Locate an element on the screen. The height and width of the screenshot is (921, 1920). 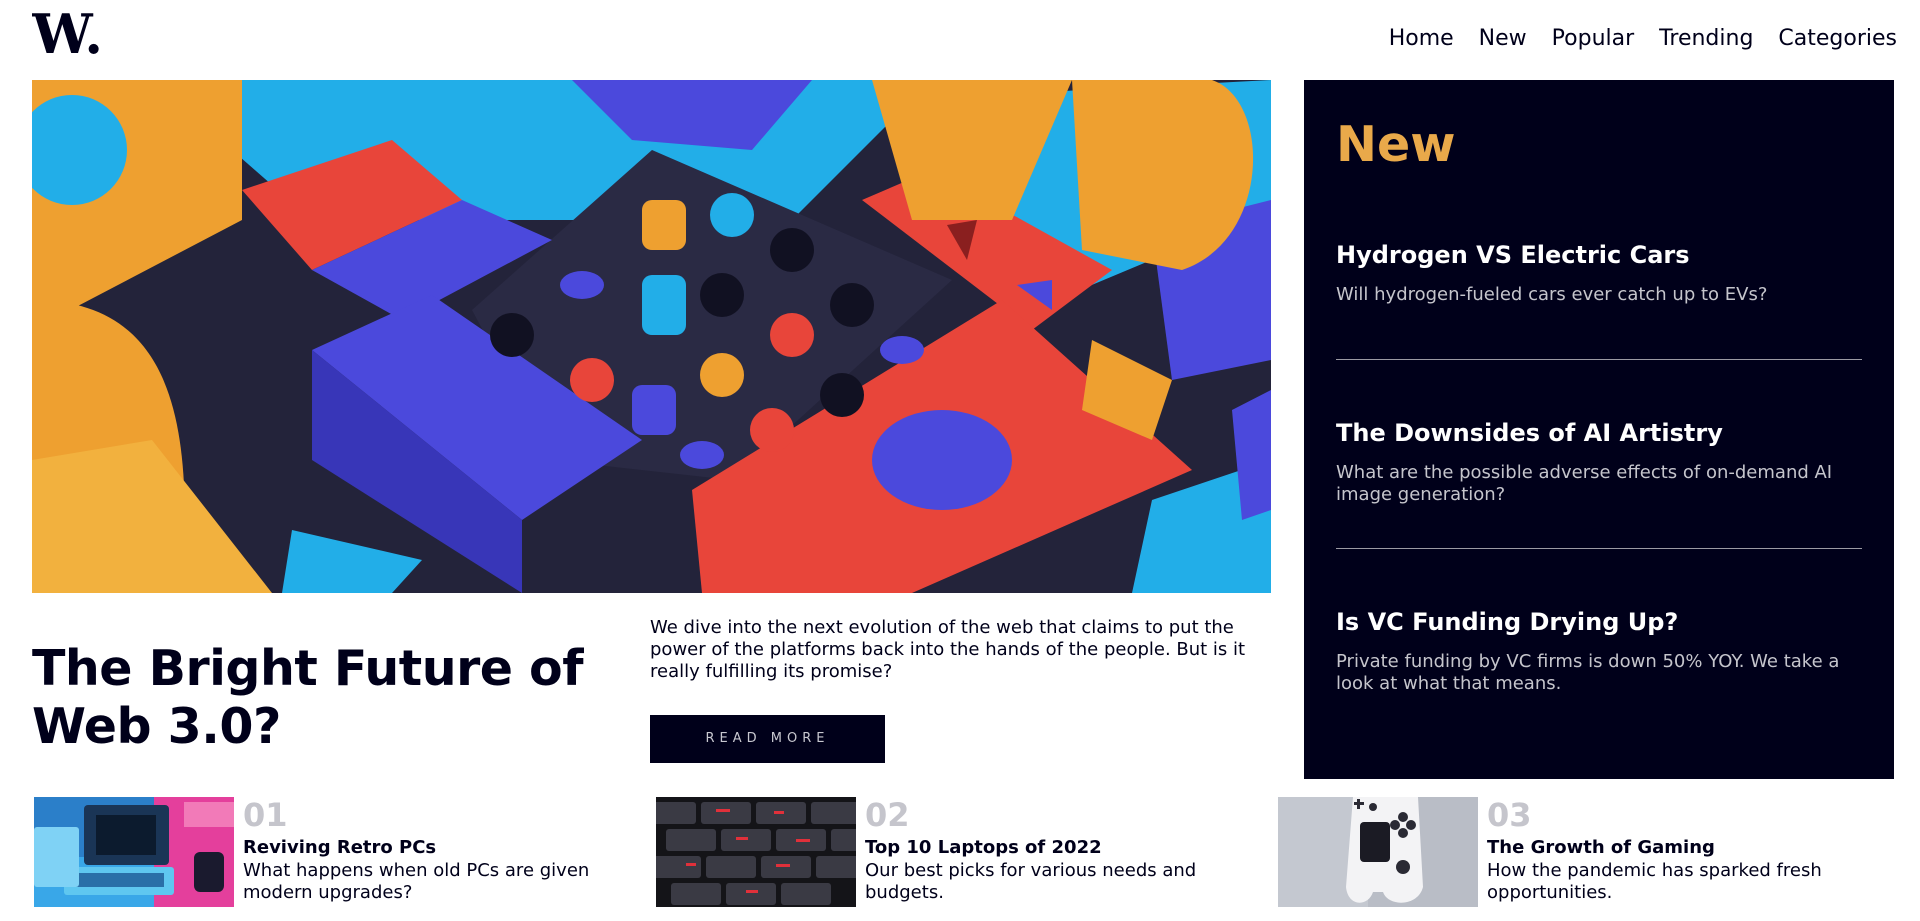
hero-headline: The Bright Future of Web 3.0? is located at coordinates (308, 697).